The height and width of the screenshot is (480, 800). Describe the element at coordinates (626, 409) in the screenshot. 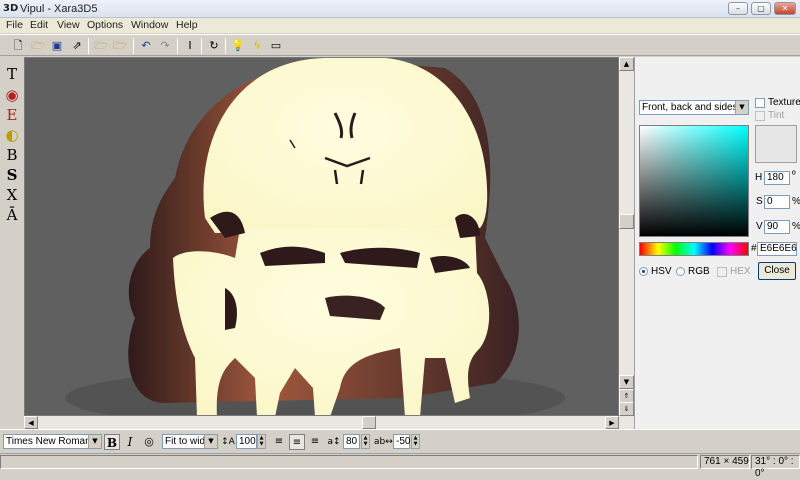

I see `page-down-icon: ⇓` at that location.